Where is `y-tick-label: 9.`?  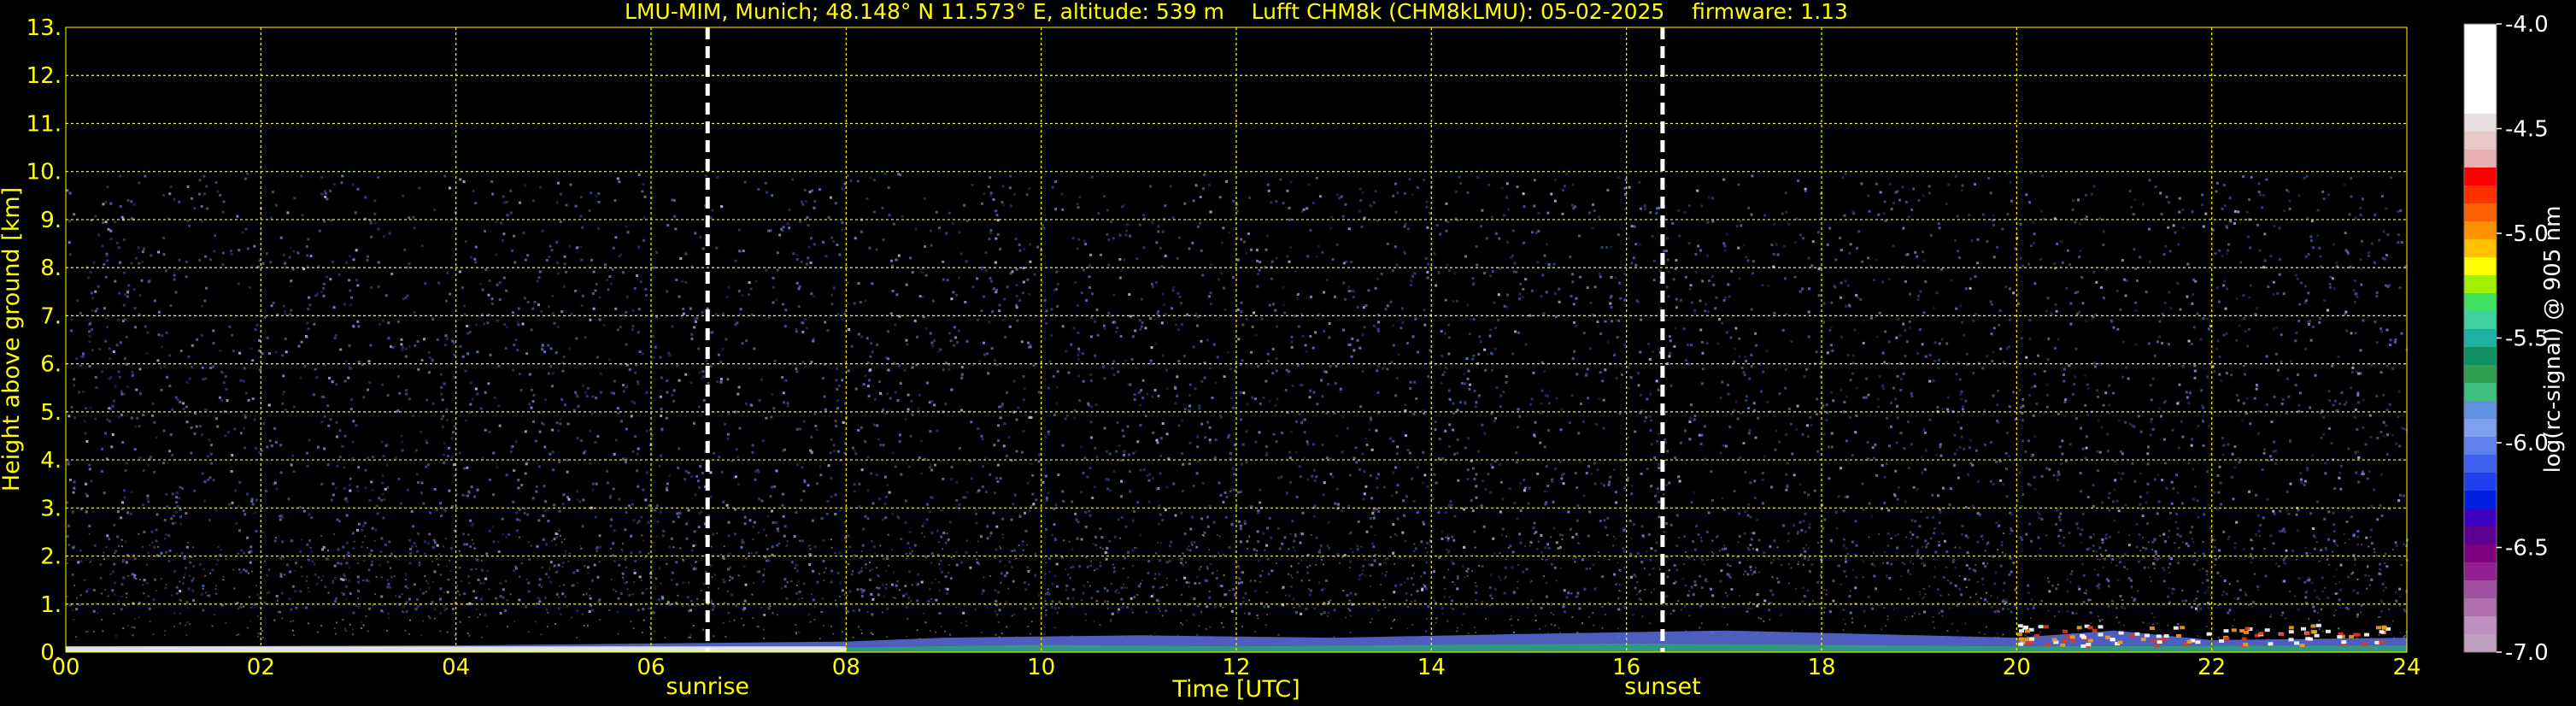 y-tick-label: 9. is located at coordinates (51, 220).